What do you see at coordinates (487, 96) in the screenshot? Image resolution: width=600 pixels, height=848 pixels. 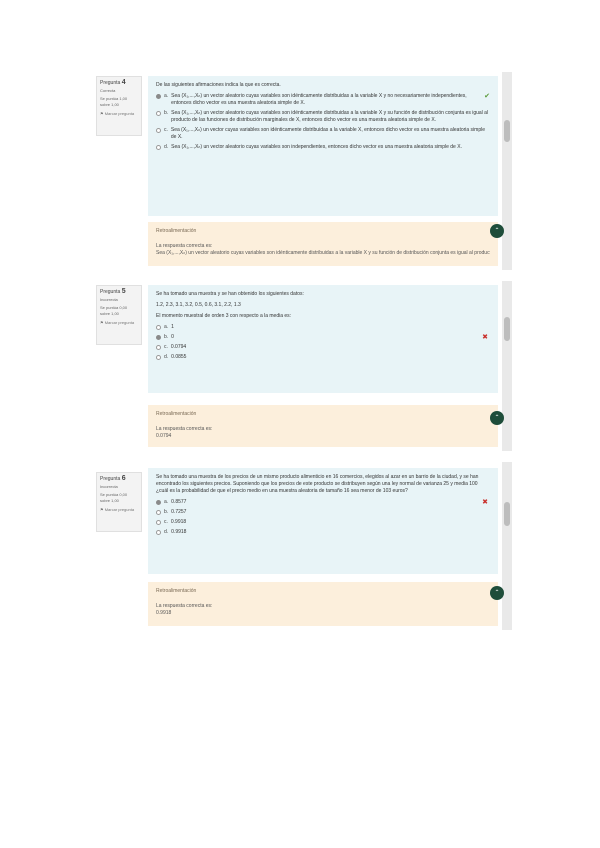 I see `check-icon: ✔` at bounding box center [487, 96].